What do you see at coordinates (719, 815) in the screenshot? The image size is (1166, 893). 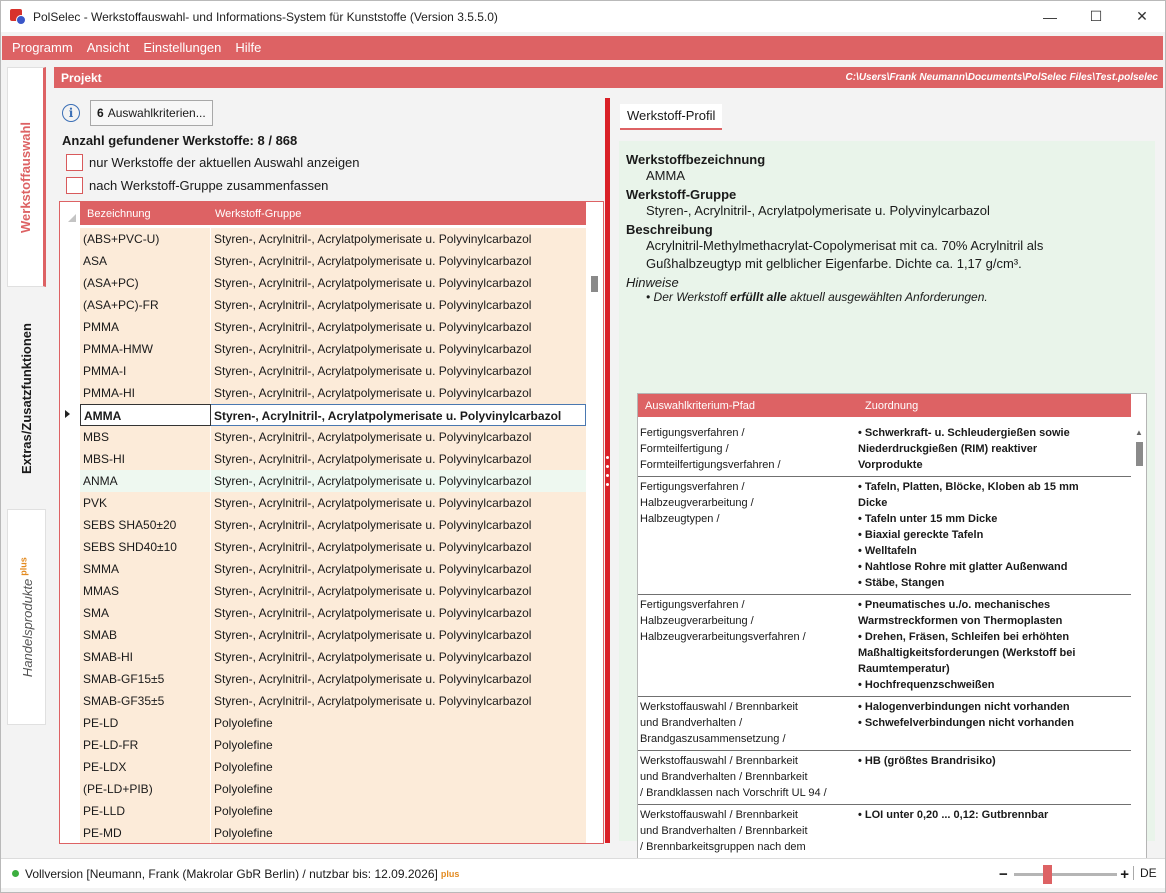 I see `path-line: Werkstoffauswahl / Brennbarkeit` at bounding box center [719, 815].